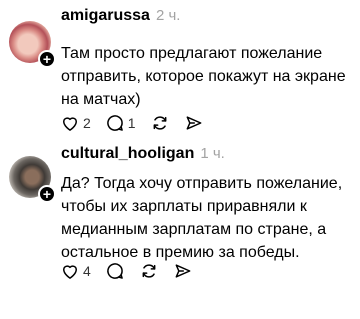 This screenshot has width=360, height=319. I want to click on timestamp: 2 ч., so click(168, 15).